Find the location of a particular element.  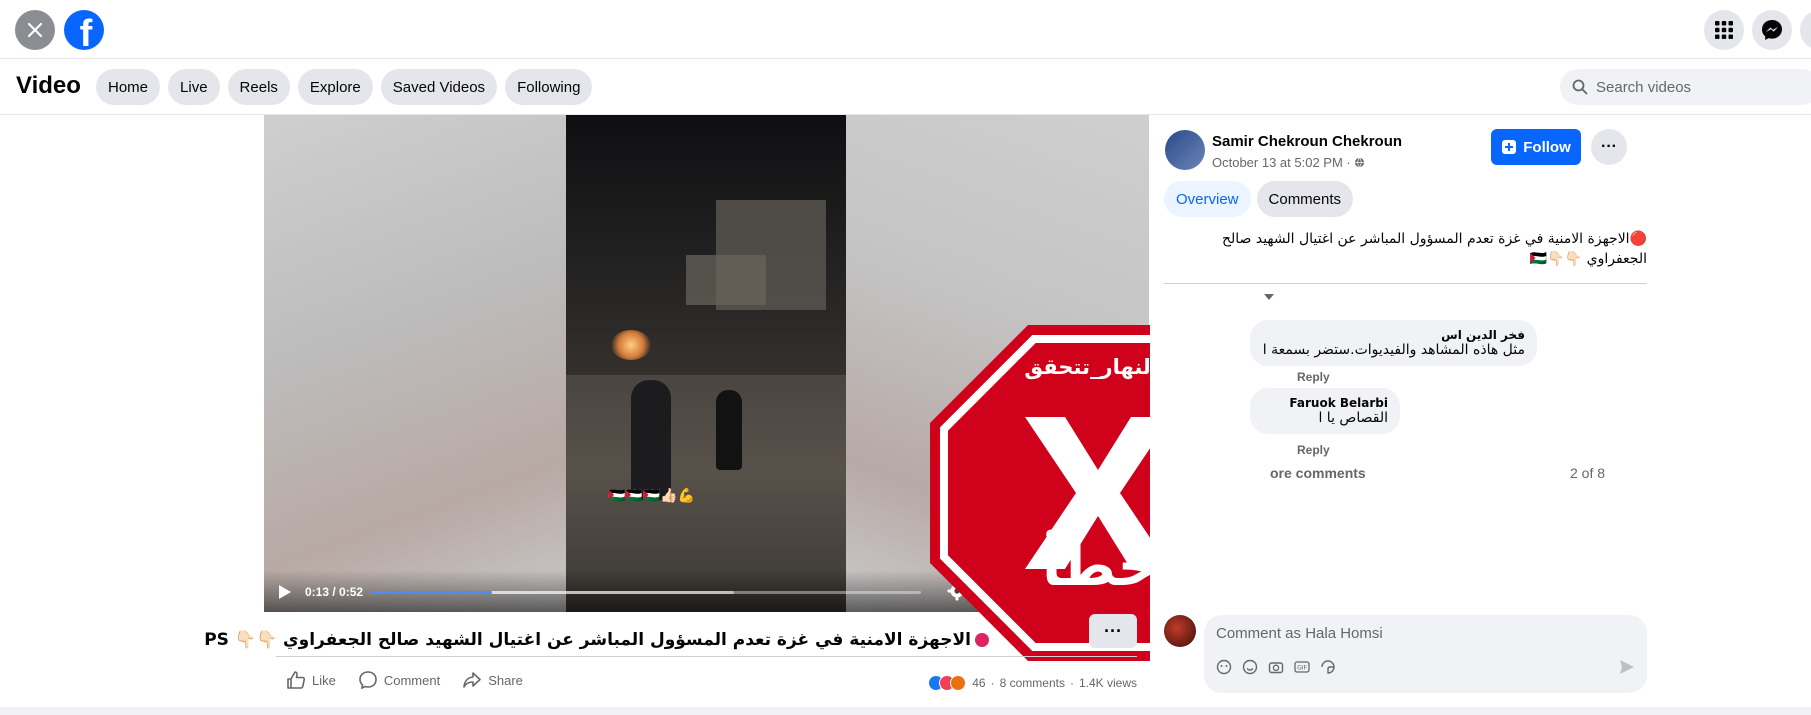

tab-comments: Comments is located at coordinates (1305, 199).